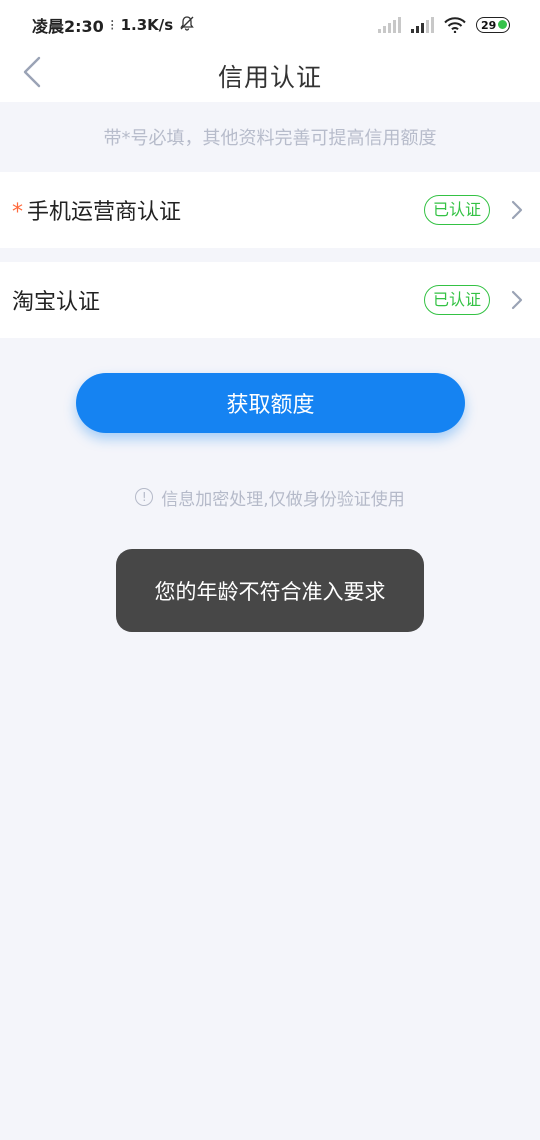 The height and width of the screenshot is (1140, 540). I want to click on nav-bar: 信用认证, so click(270, 76).